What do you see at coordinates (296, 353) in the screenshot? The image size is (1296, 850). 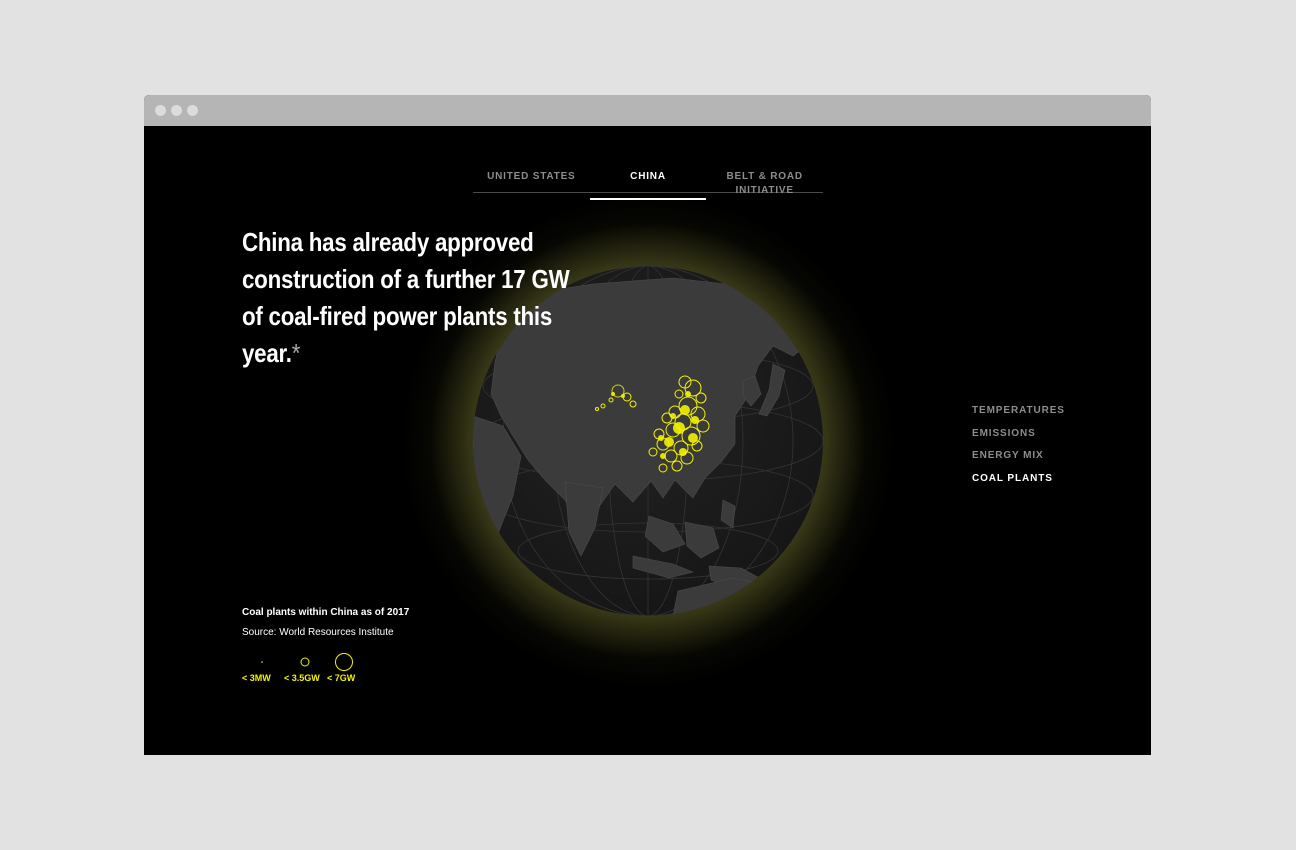 I see `footnote-asterisk: *` at bounding box center [296, 353].